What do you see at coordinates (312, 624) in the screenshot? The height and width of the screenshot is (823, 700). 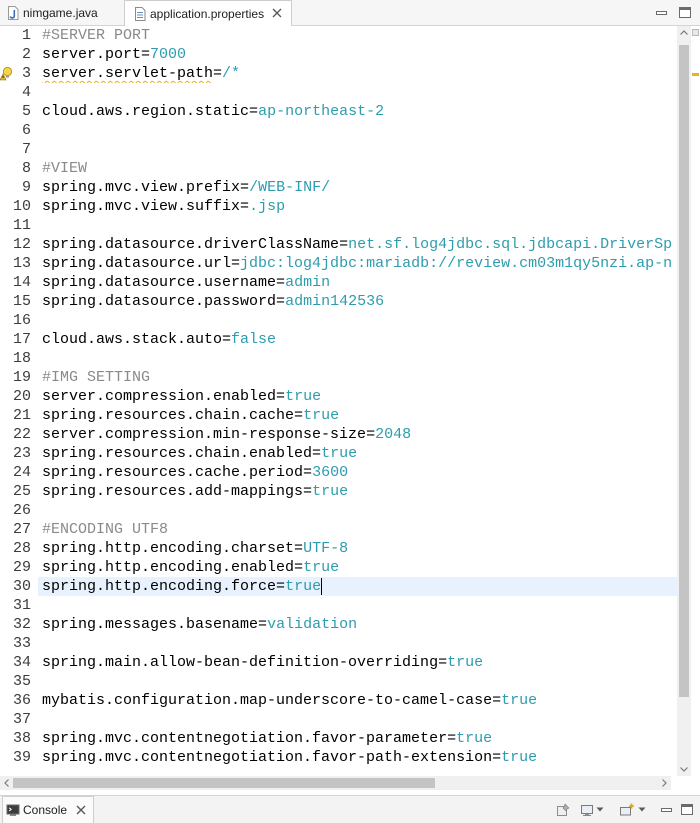 I see `property-value: validation` at bounding box center [312, 624].